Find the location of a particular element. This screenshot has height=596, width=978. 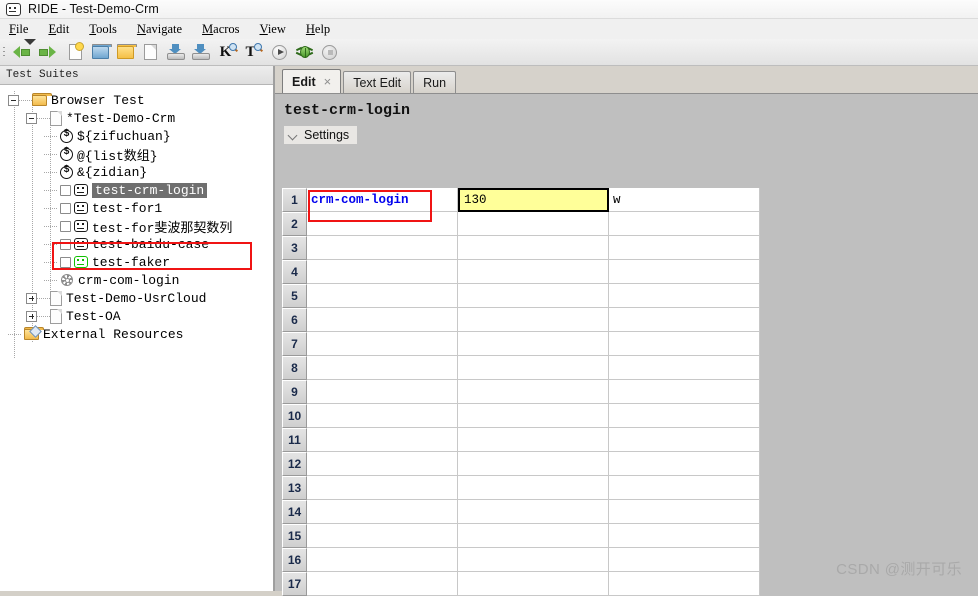

grid-row: 14 is located at coordinates (630, 512).